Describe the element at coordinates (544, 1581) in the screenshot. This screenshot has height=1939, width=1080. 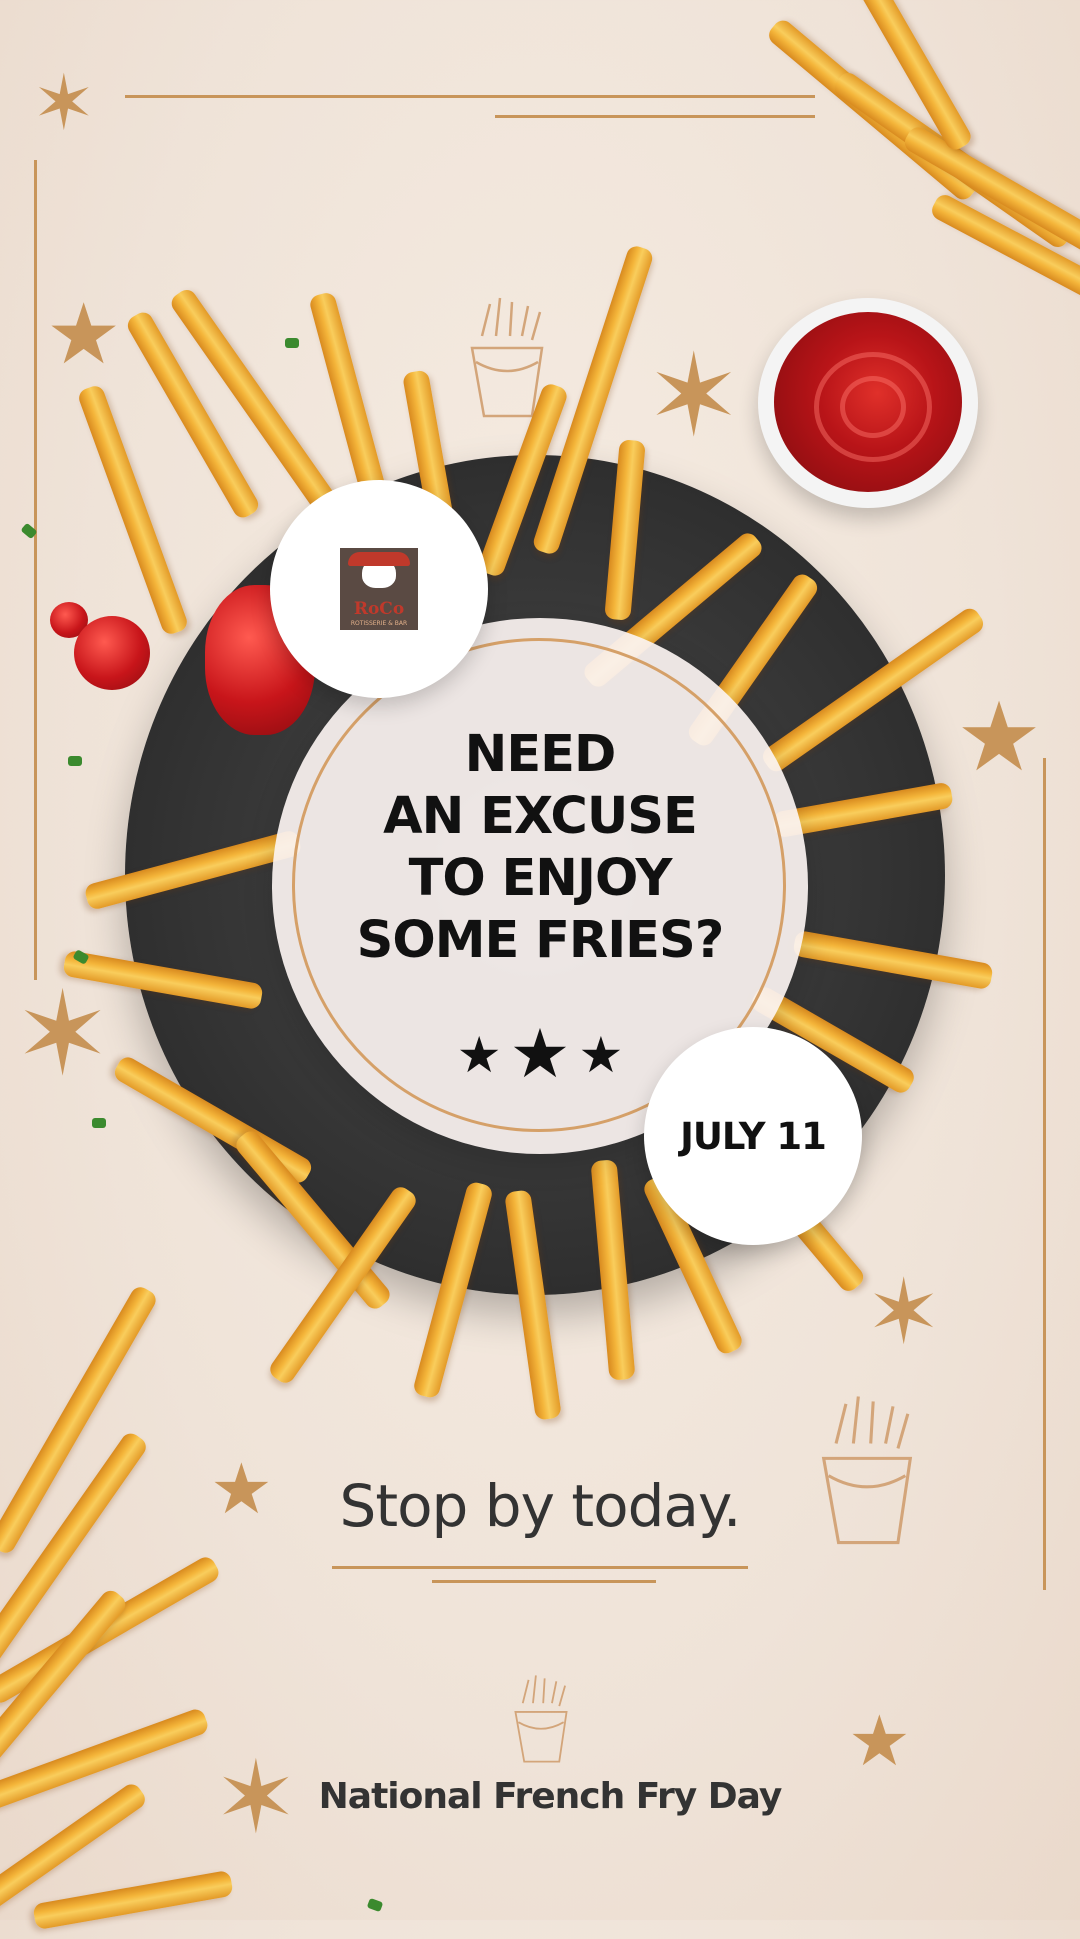
I see `tagline-underline-short` at that location.